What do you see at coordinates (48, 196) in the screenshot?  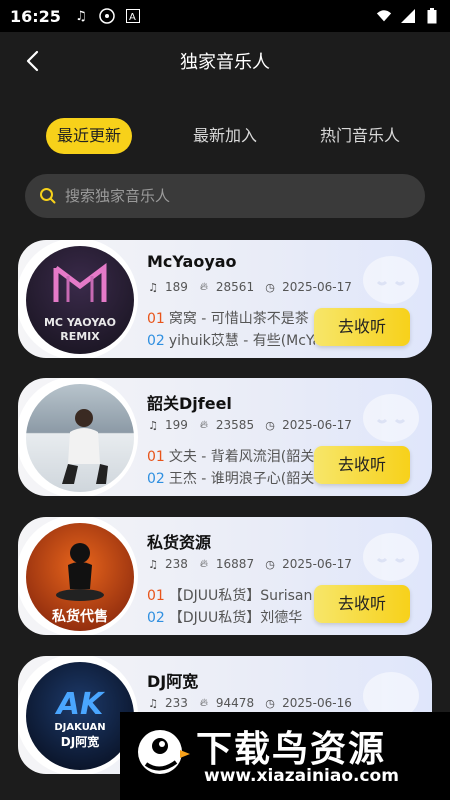 I see `search-icon` at bounding box center [48, 196].